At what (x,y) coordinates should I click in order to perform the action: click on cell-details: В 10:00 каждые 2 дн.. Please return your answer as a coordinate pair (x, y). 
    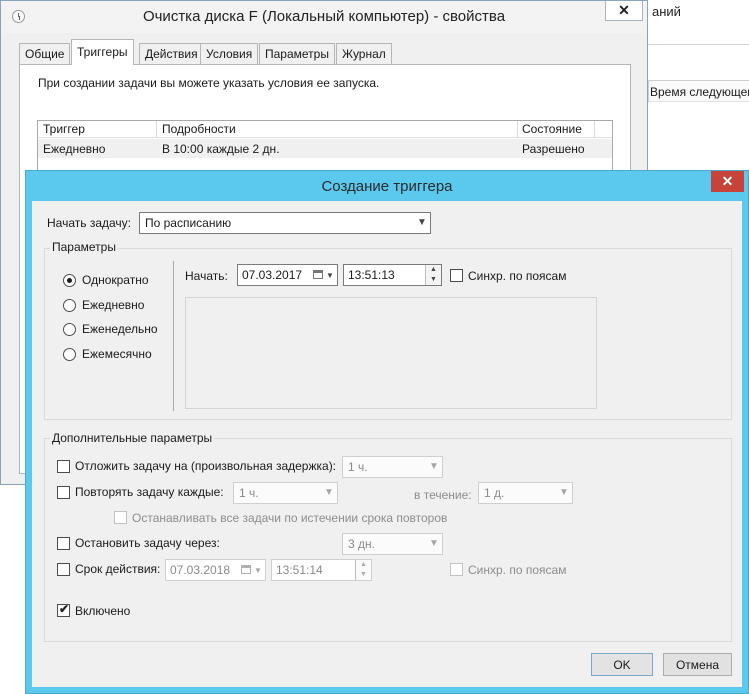
    Looking at the image, I should click on (221, 149).